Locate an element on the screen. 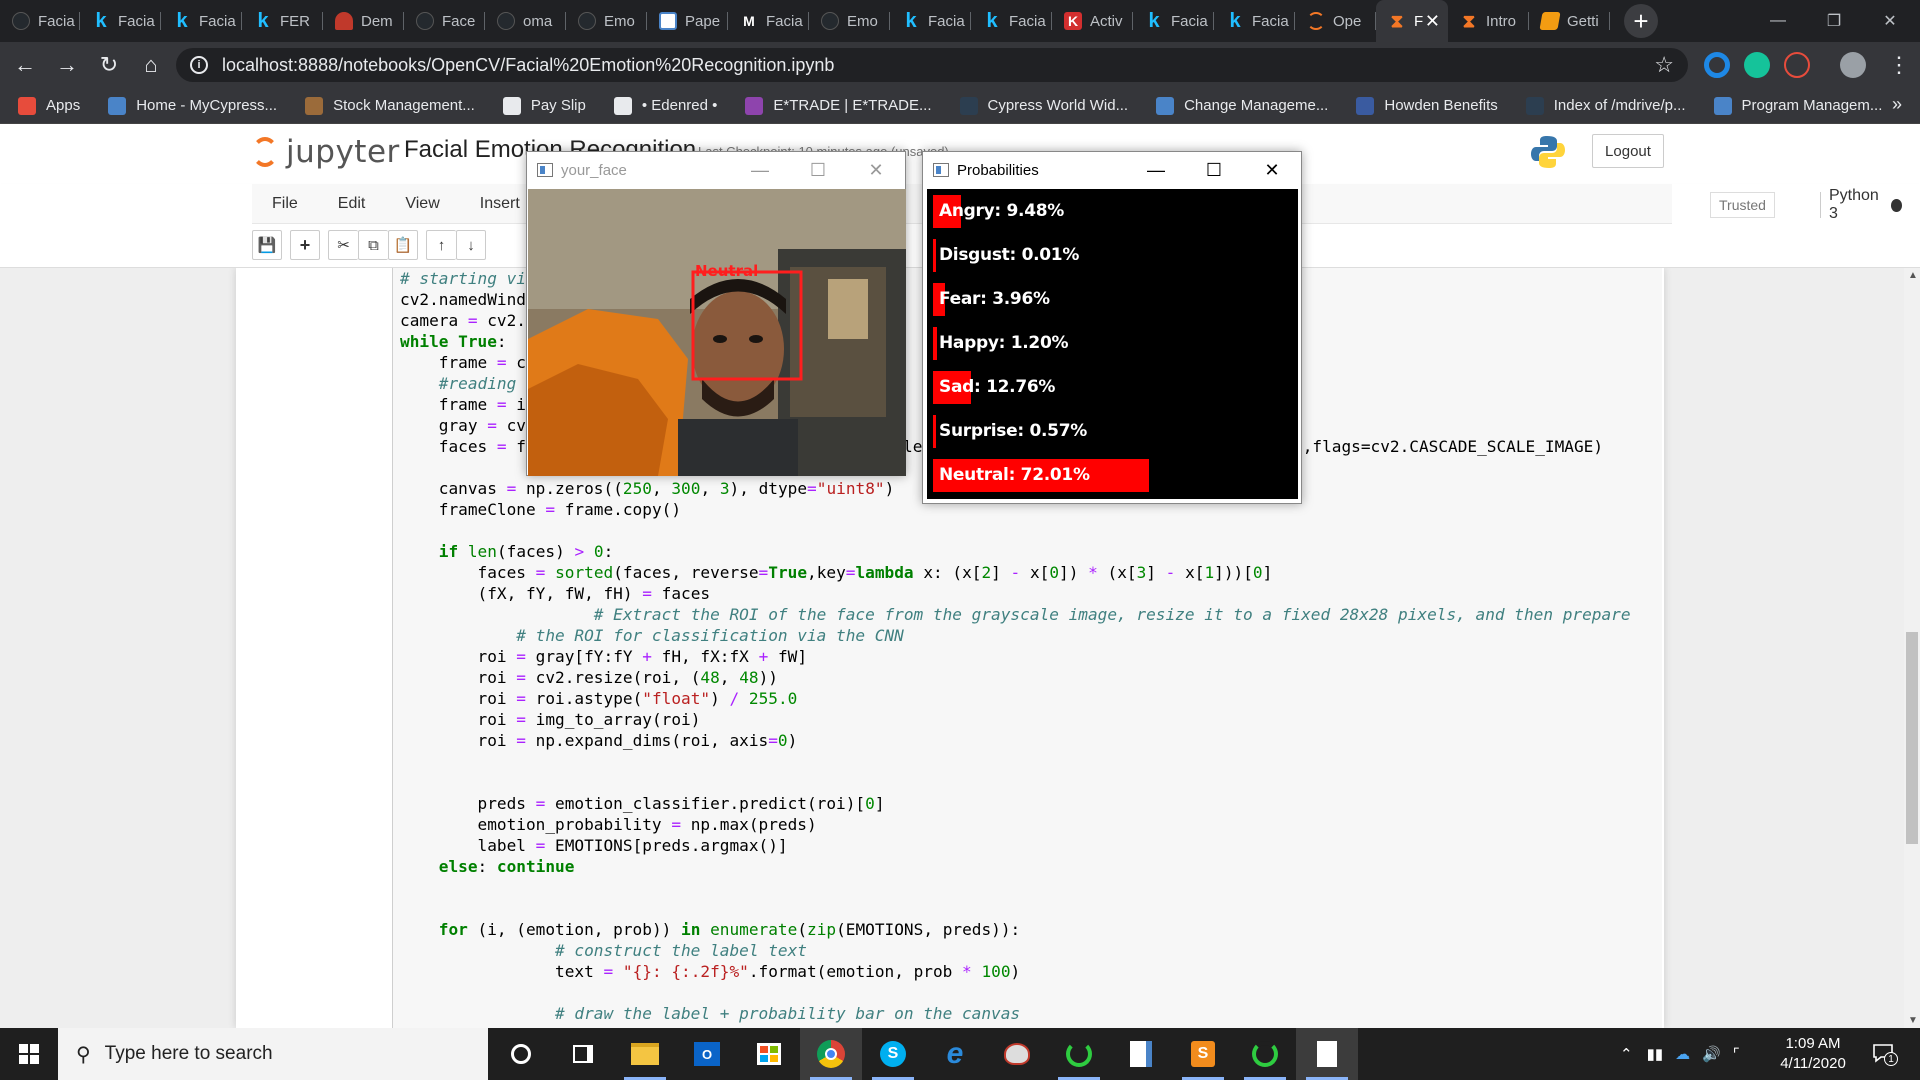 The image size is (1920, 1080). onedrive-cloud-icon: ☁ is located at coordinates (1682, 1054).